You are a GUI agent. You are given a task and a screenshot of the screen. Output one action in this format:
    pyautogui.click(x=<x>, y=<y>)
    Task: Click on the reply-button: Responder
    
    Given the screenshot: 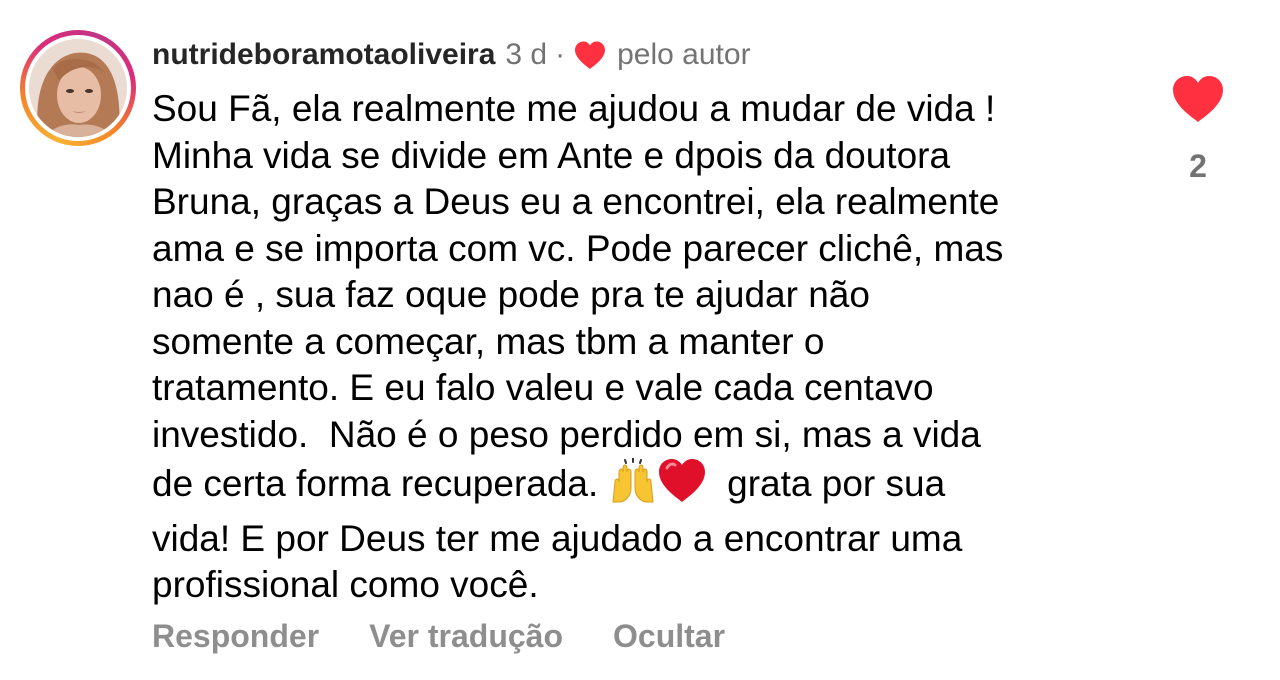 What is the action you would take?
    pyautogui.click(x=235, y=636)
    